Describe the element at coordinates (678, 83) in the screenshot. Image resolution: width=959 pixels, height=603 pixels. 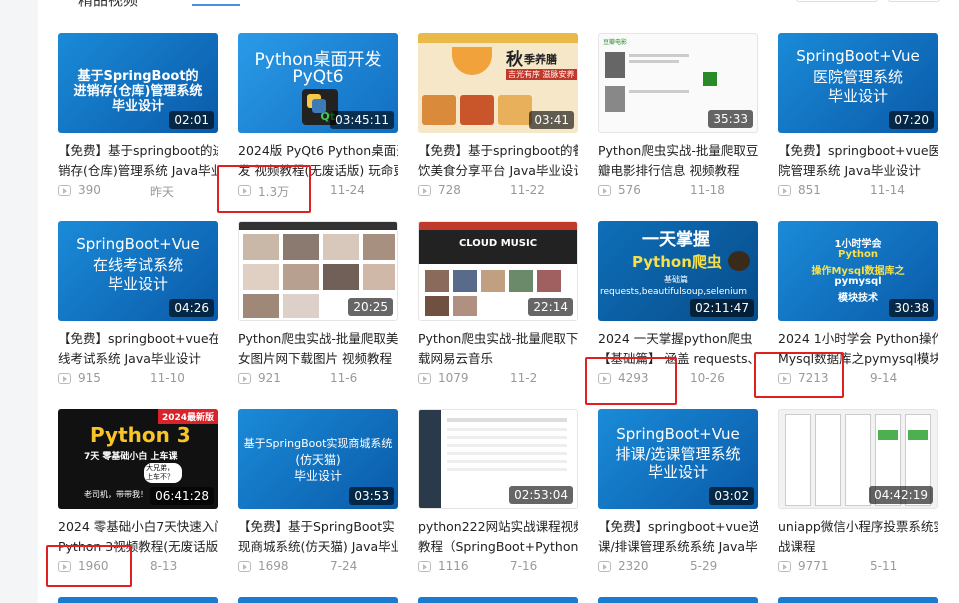
I see `video-thumbnail: 豆瓣电影 35:33` at that location.